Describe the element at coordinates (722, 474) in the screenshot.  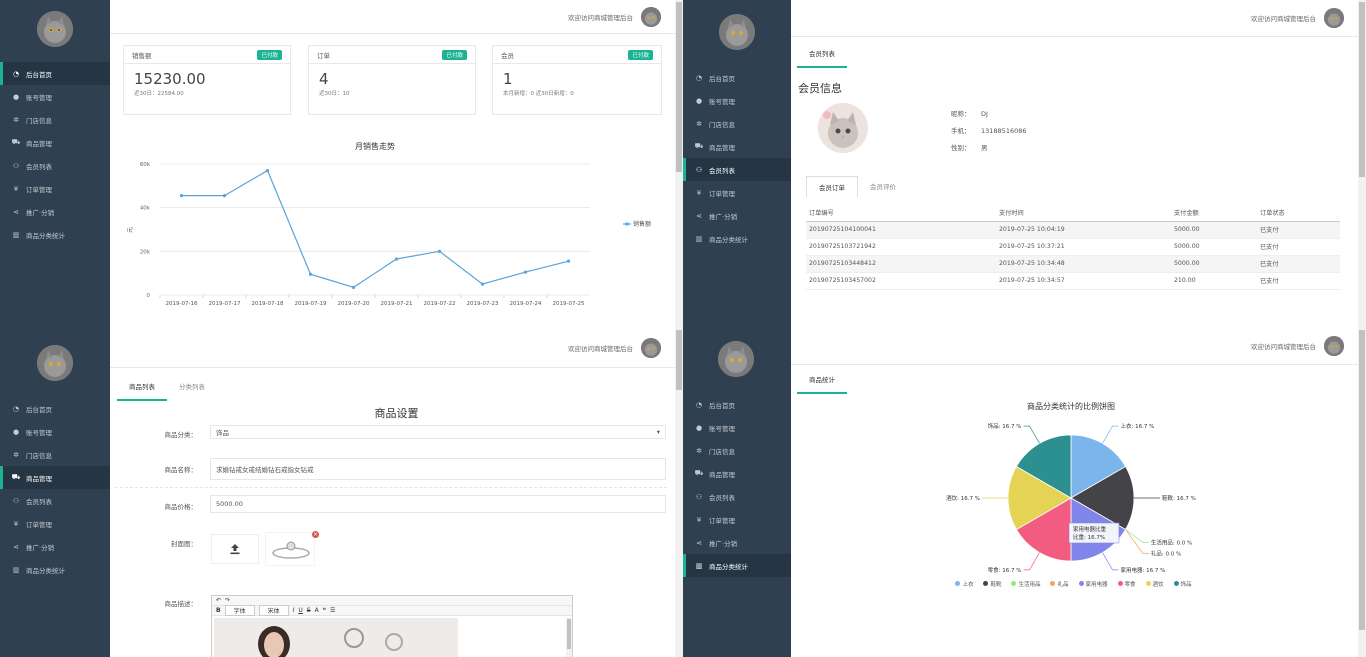
I see `sidebar-item-label: 商品管理` at that location.